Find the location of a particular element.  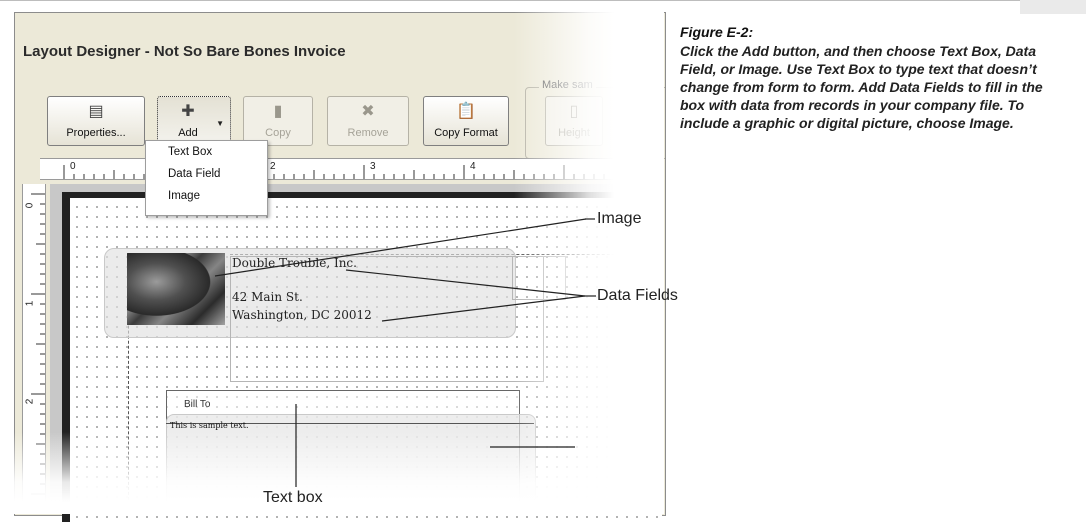

horizontal-ruler: 0 1 2 3 4 is located at coordinates (362, 169).